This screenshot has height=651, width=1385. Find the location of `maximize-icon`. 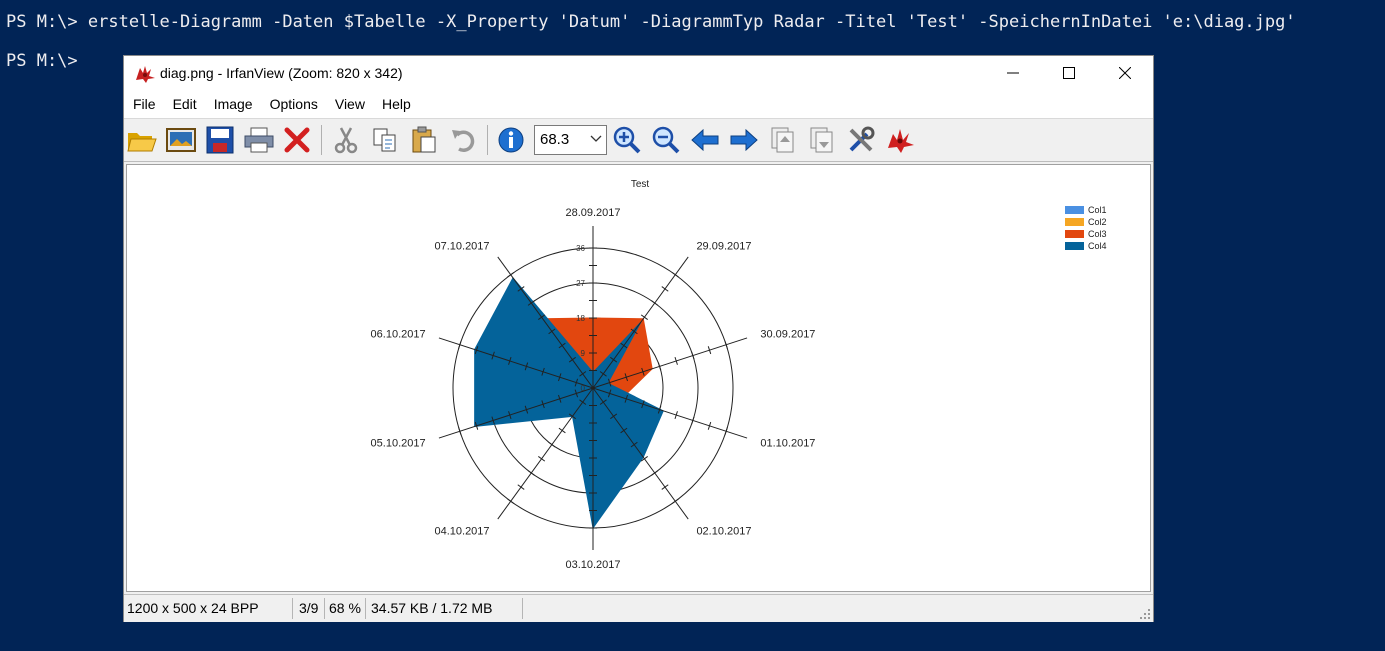

maximize-icon is located at coordinates (1069, 73).